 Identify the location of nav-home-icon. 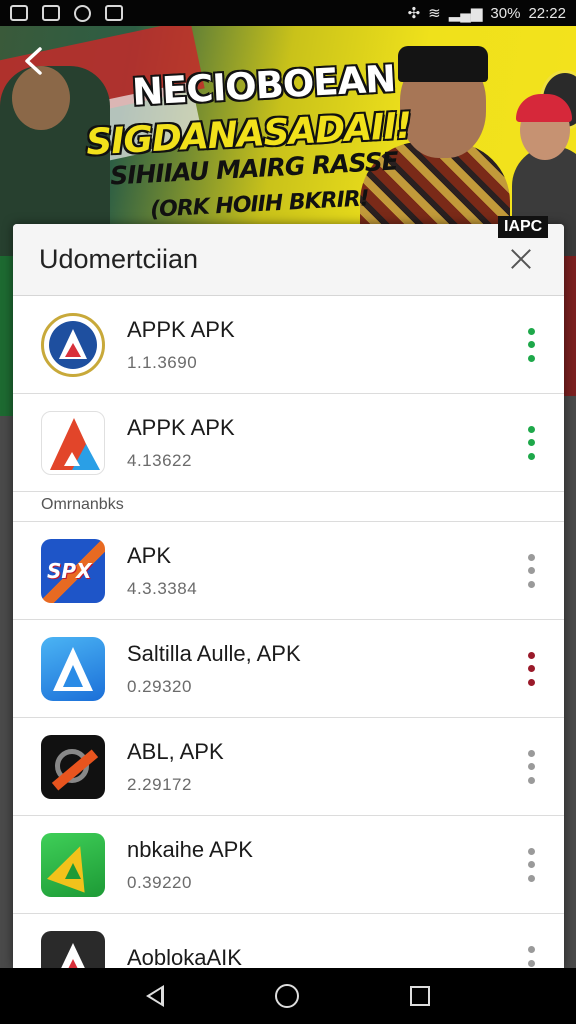
(286, 996).